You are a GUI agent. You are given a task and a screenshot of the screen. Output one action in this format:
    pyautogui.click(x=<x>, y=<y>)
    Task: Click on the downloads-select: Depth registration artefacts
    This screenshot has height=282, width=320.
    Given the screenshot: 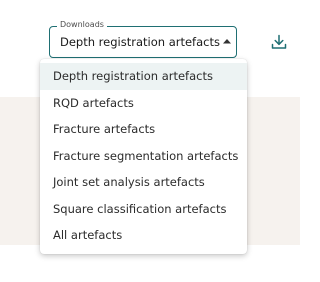 What is the action you would take?
    pyautogui.click(x=143, y=42)
    